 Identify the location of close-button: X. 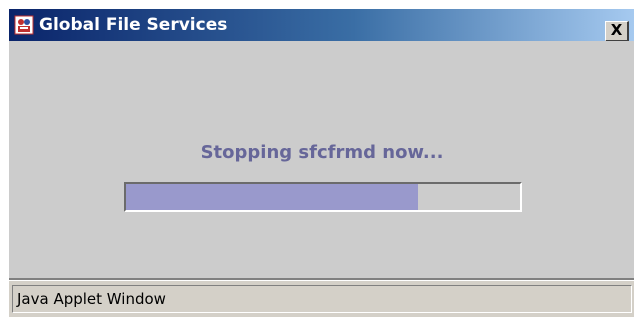
(617, 31).